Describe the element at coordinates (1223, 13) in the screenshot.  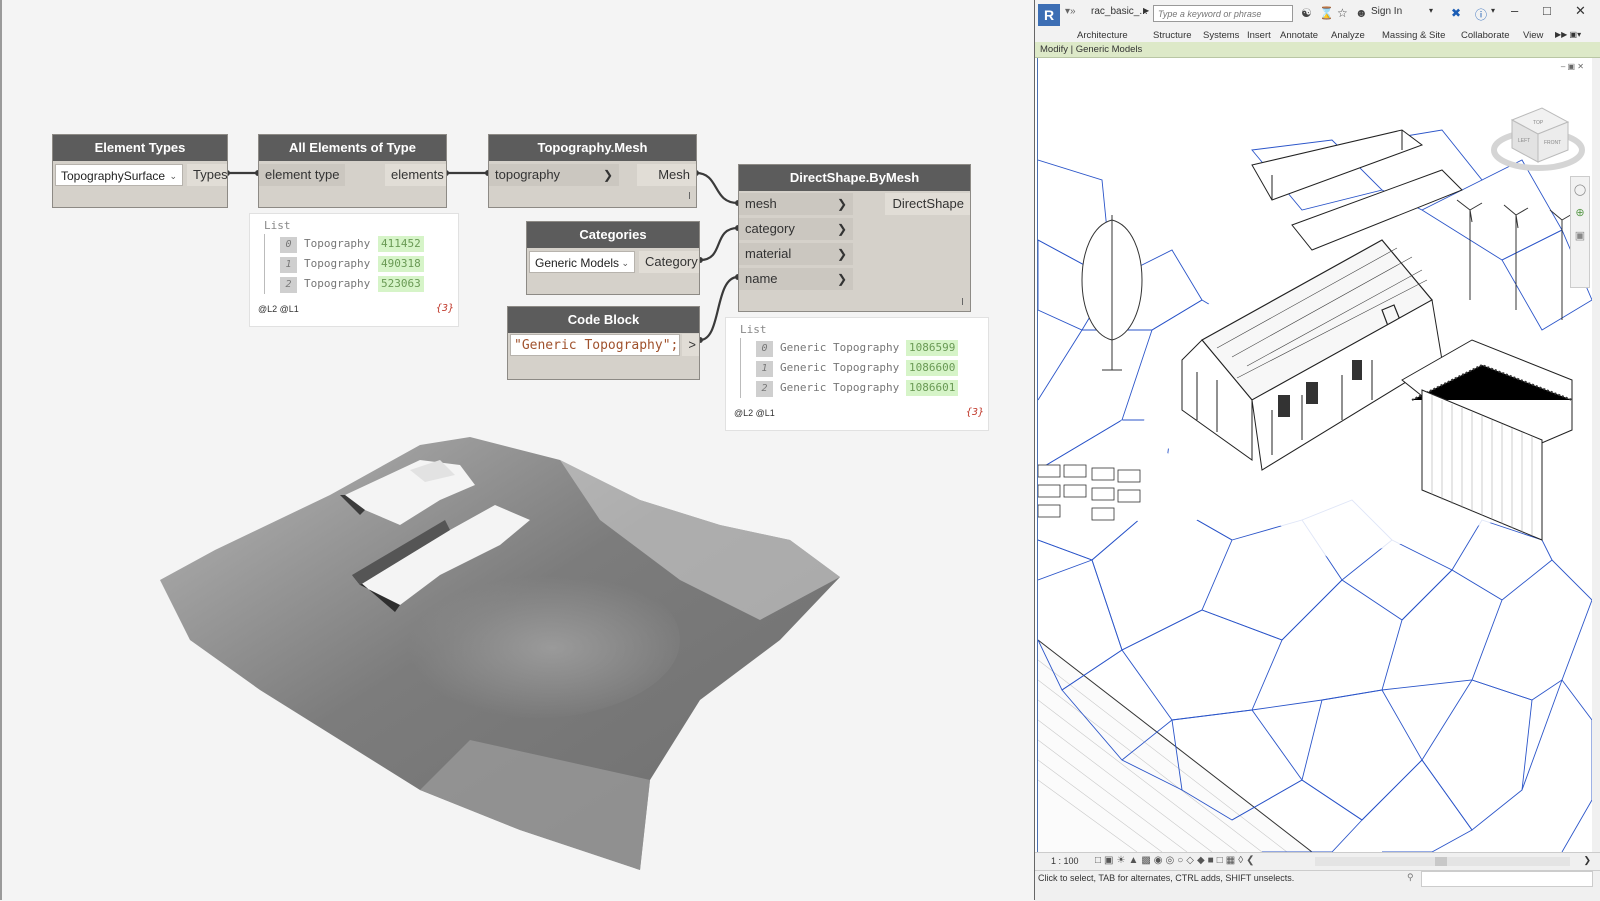
I see `search-input: Type a keyword or phrase` at that location.